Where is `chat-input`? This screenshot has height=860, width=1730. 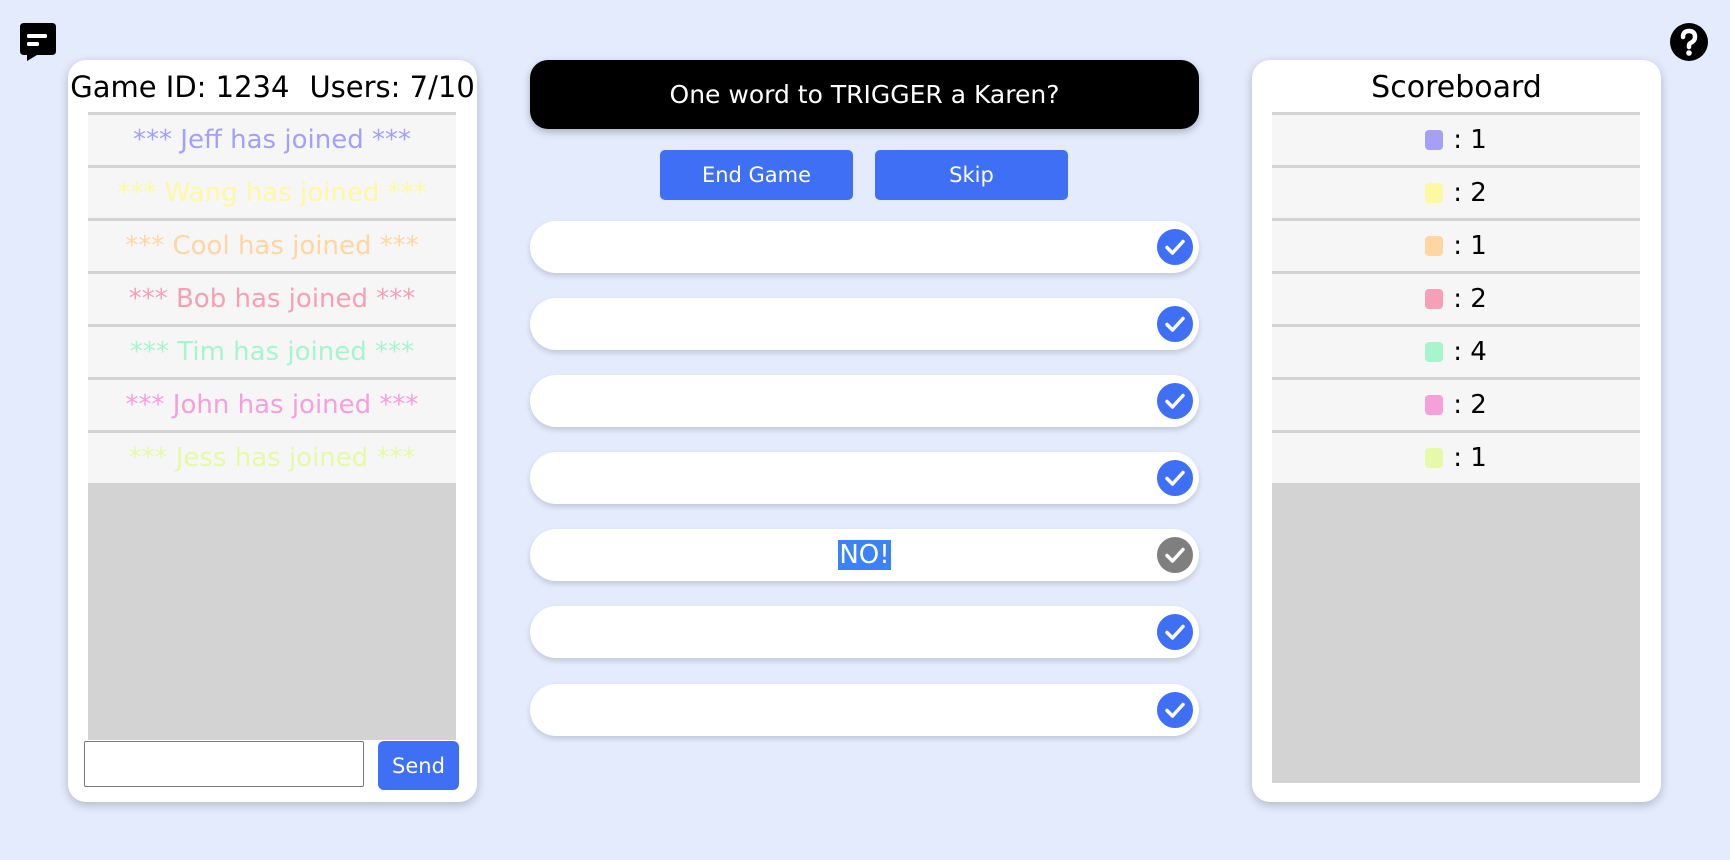 chat-input is located at coordinates (224, 764).